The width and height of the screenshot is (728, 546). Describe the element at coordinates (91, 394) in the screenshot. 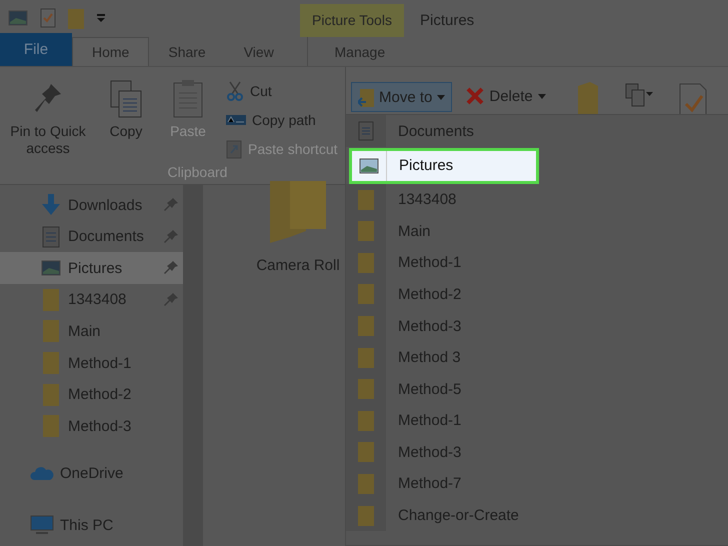

I see `navigation-item: Method-2` at that location.